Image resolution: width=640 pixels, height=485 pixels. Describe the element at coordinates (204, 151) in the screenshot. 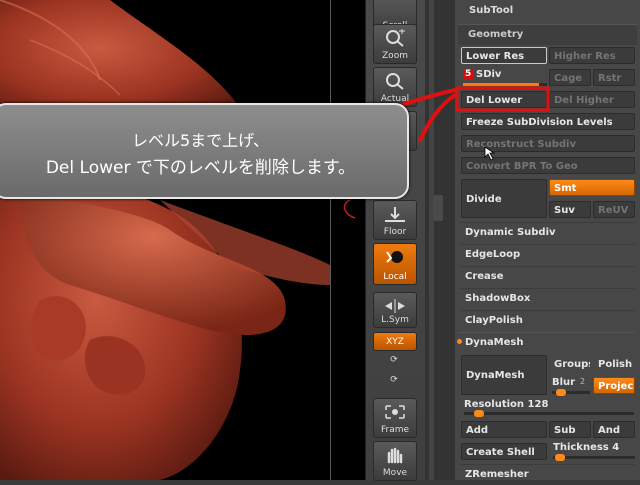

I see `tutorial-callout: レベル5まで上げ、 Del Lower で下のレベルを削除します。` at that location.